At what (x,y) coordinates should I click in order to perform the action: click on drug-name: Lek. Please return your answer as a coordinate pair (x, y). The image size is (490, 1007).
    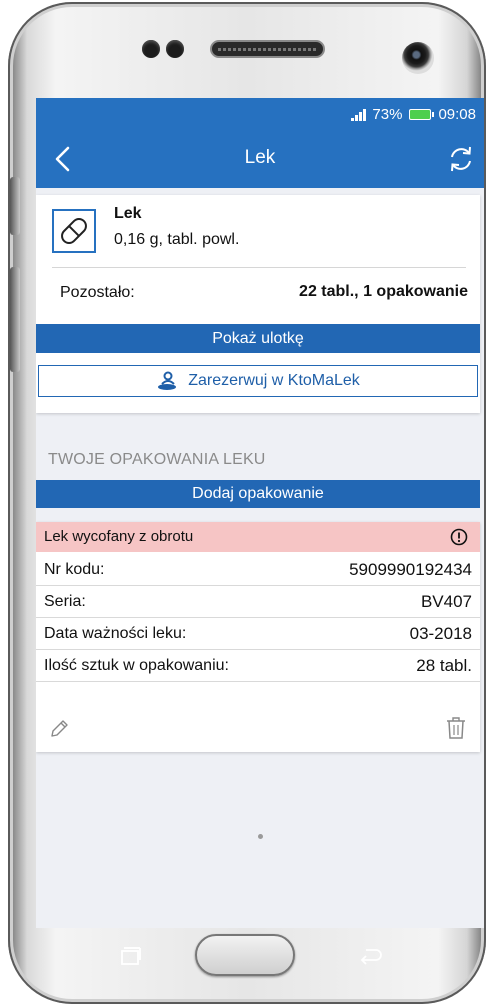
    Looking at the image, I should click on (128, 213).